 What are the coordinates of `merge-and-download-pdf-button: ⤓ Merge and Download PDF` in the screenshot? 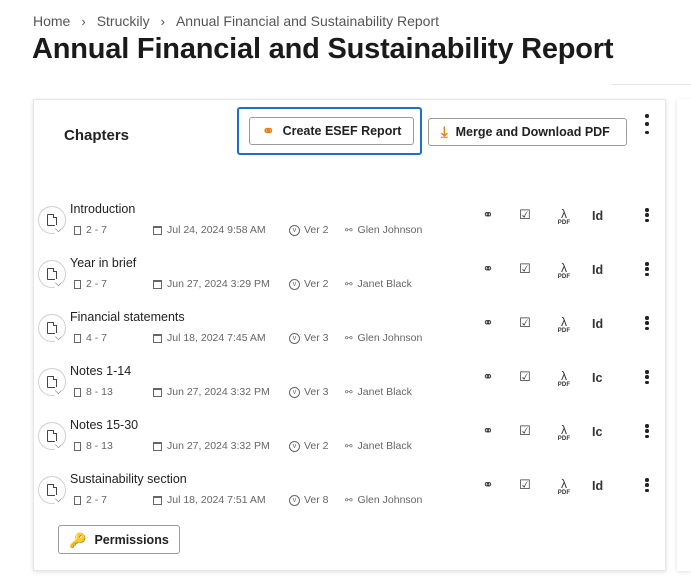 It's located at (527, 132).